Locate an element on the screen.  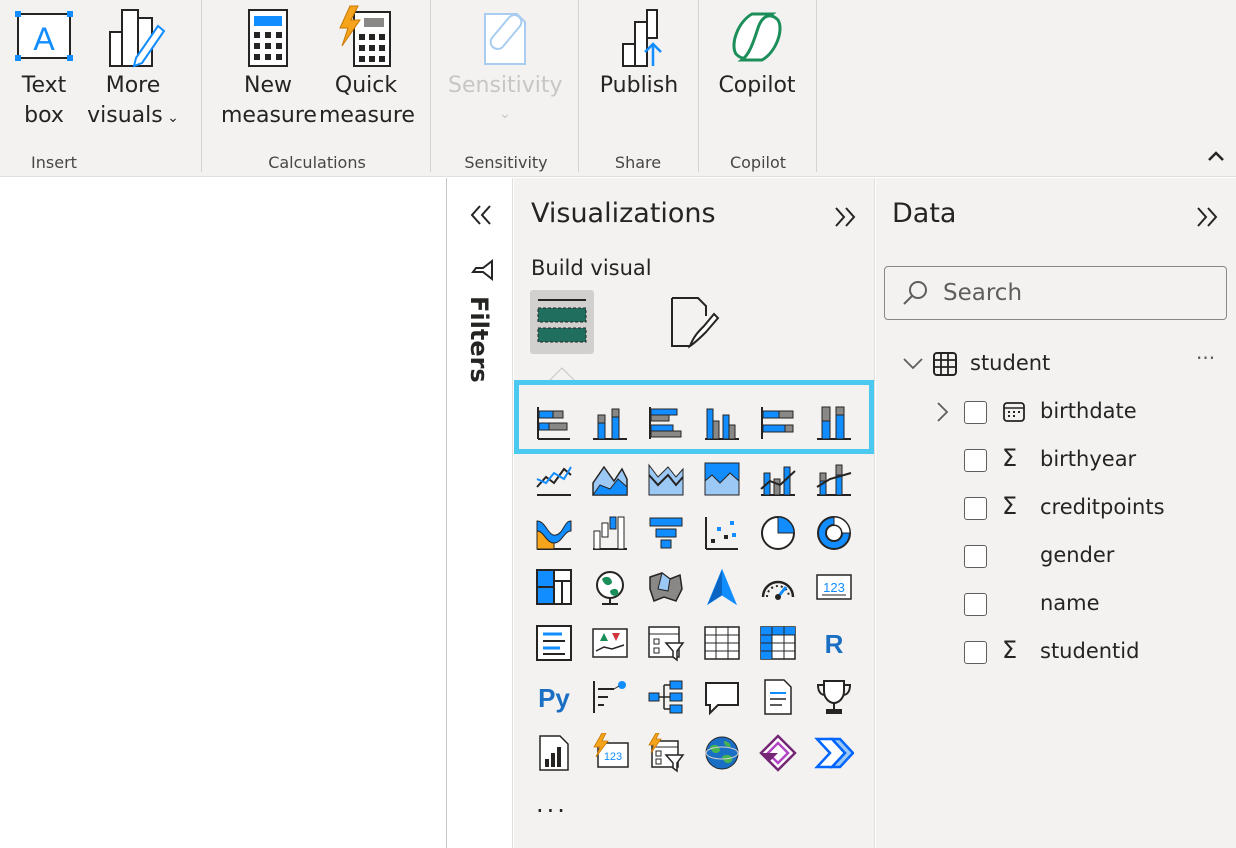
clustered-column-chart-icon is located at coordinates (722, 423).